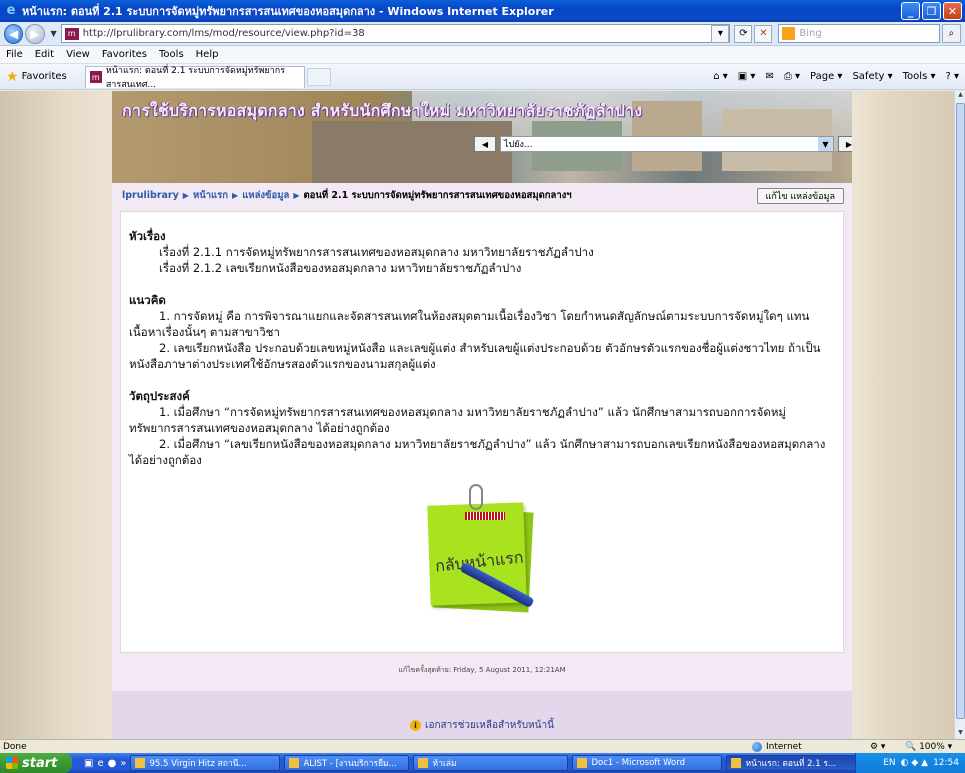  I want to click on start-label: start, so click(40, 763).